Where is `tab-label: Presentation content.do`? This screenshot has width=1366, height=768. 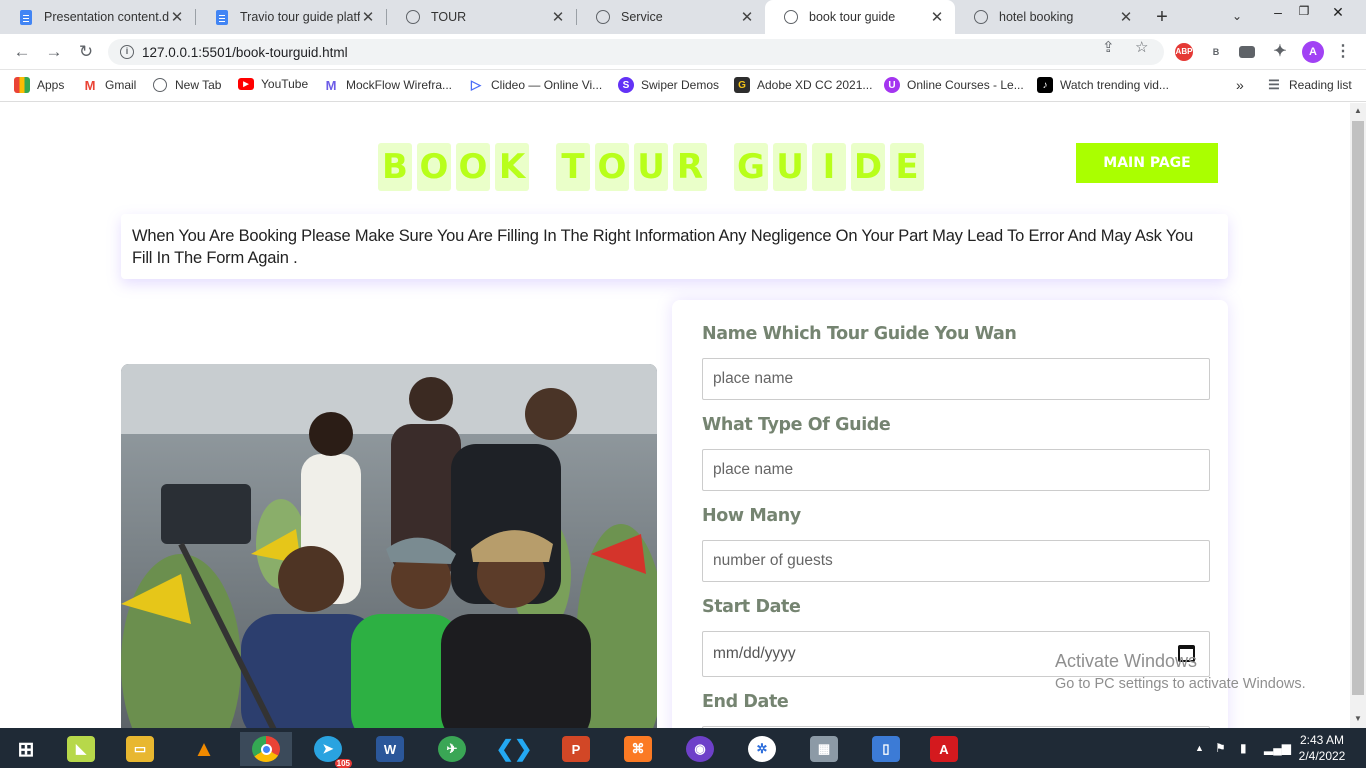
tab-label: Presentation content.do is located at coordinates (106, 17).